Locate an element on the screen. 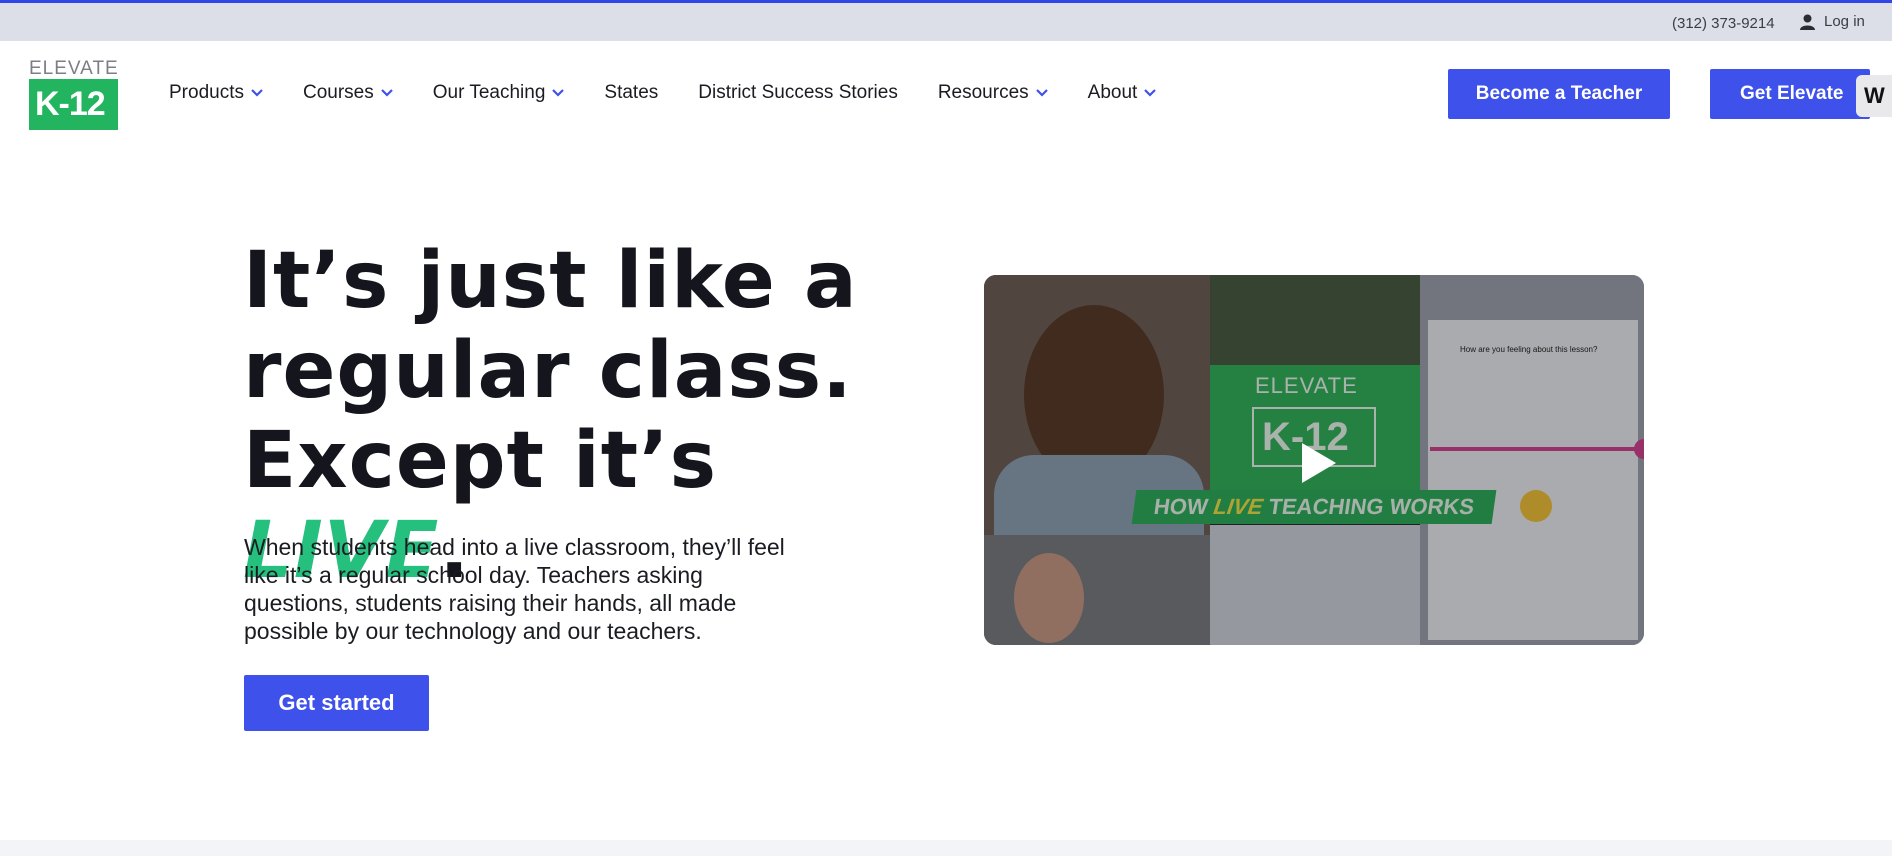  nav-item-resources: Resources is located at coordinates (993, 93).